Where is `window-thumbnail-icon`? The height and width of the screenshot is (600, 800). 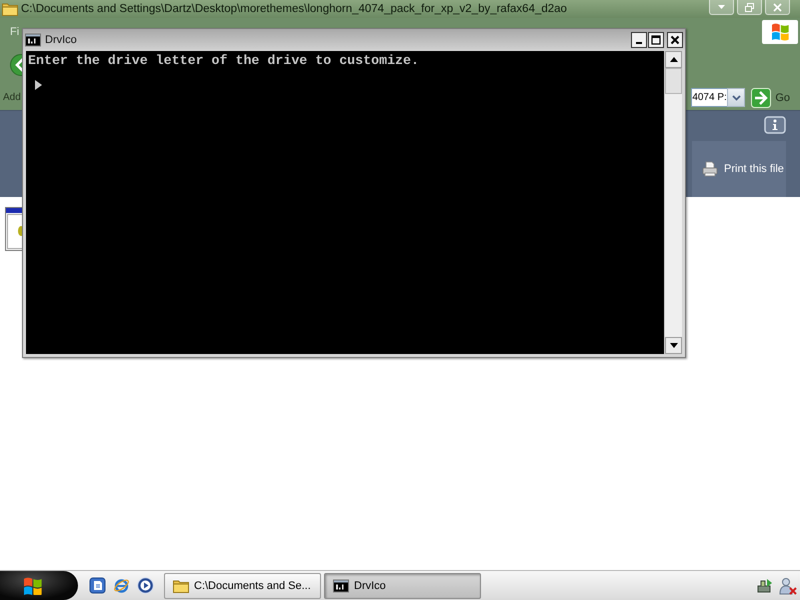 window-thumbnail-icon is located at coordinates (13, 229).